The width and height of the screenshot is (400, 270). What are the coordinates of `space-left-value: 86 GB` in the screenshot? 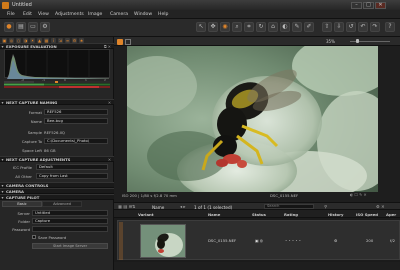 It's located at (50, 150).